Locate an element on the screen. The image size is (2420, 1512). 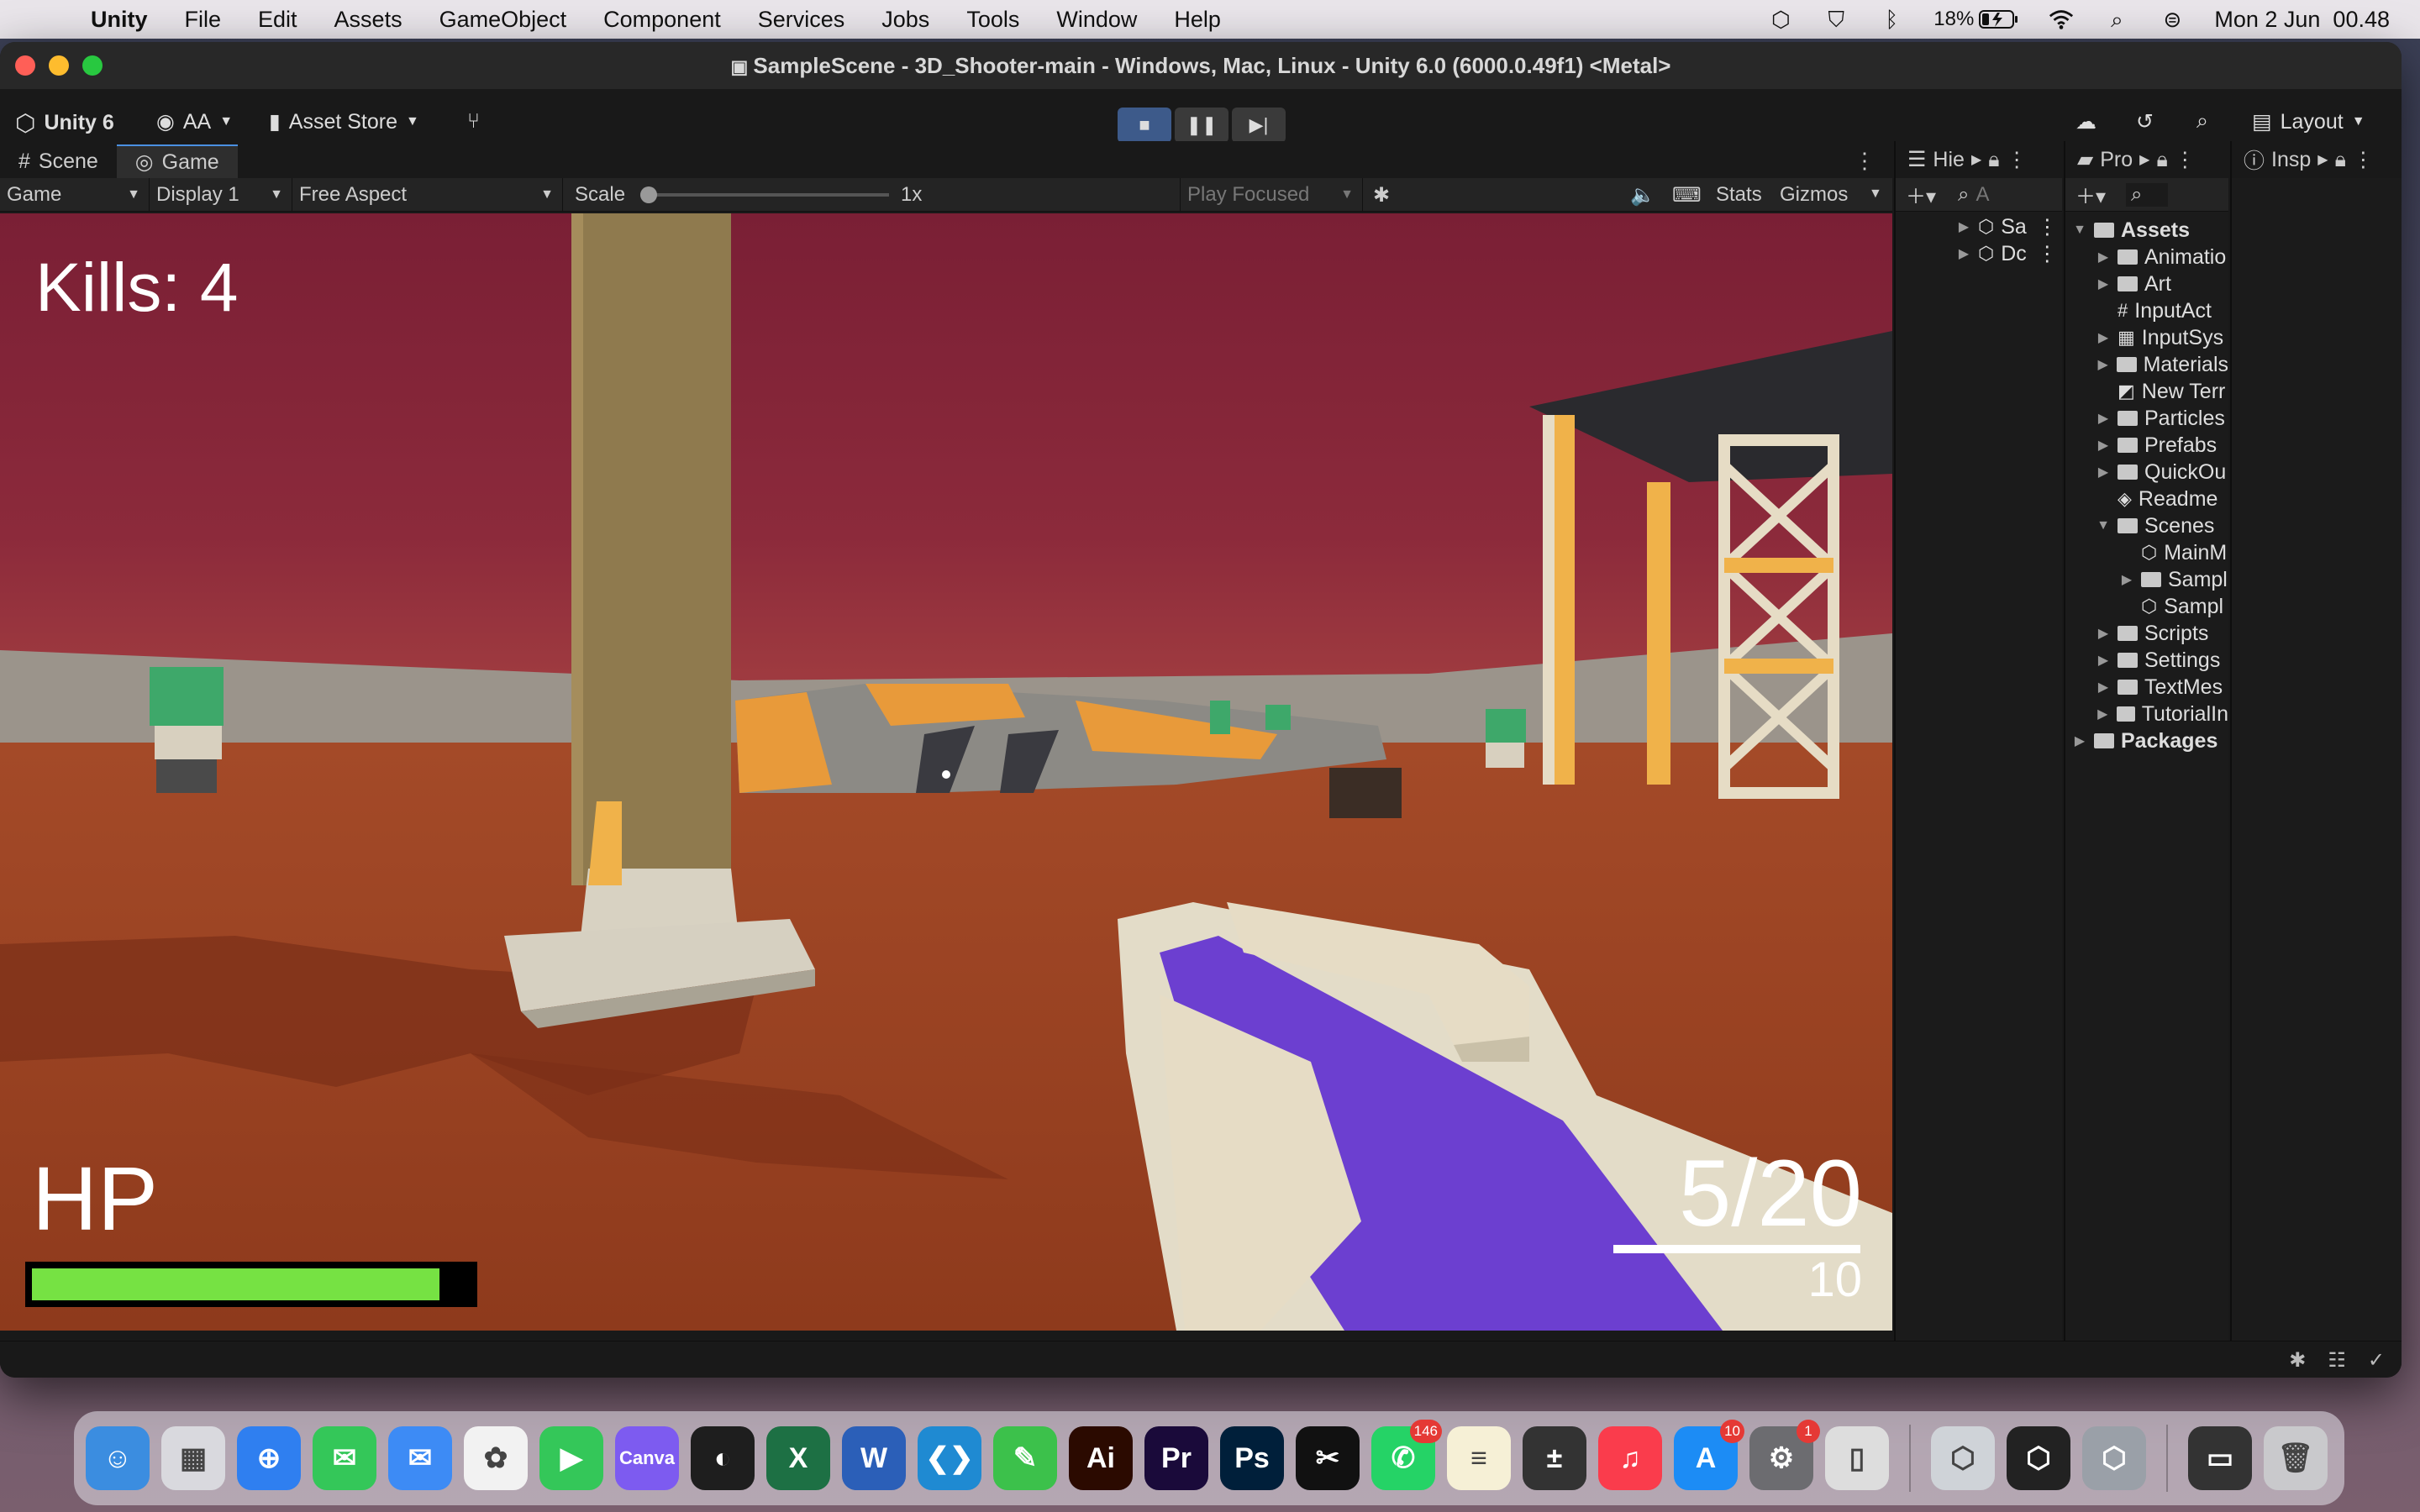
tab-hierarchy: ☰ Hie ▶ 🔒︎ ⋮ is located at coordinates (1979, 159).